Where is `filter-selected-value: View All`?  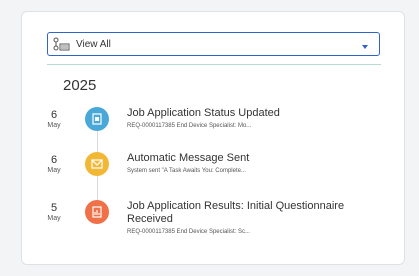
filter-selected-value: View All is located at coordinates (93, 44).